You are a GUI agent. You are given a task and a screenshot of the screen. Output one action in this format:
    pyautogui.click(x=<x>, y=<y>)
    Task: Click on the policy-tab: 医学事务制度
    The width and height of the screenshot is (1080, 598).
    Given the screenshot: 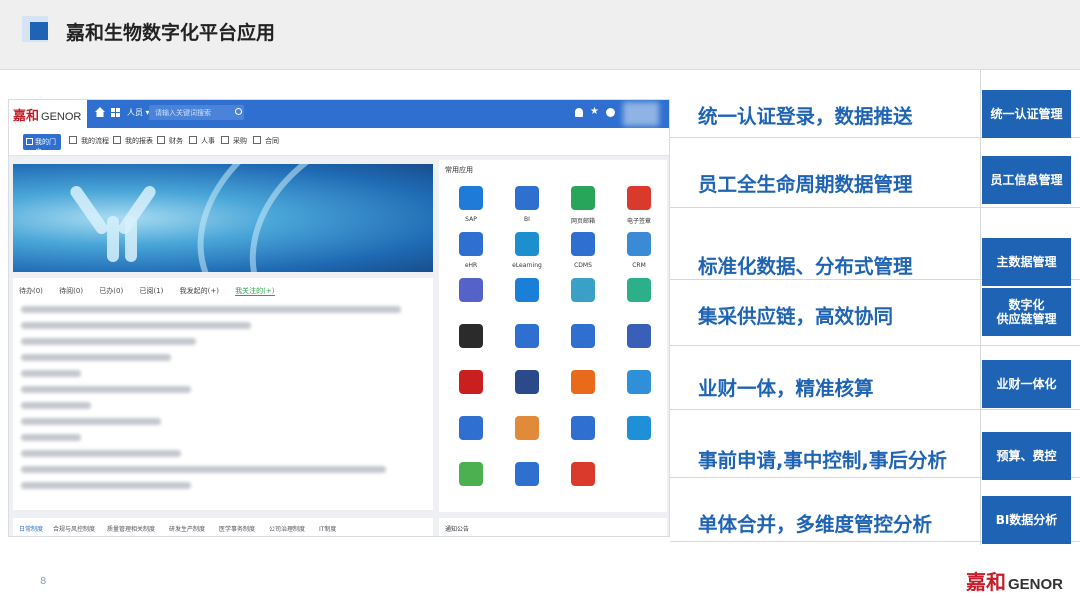 What is the action you would take?
    pyautogui.click(x=237, y=528)
    